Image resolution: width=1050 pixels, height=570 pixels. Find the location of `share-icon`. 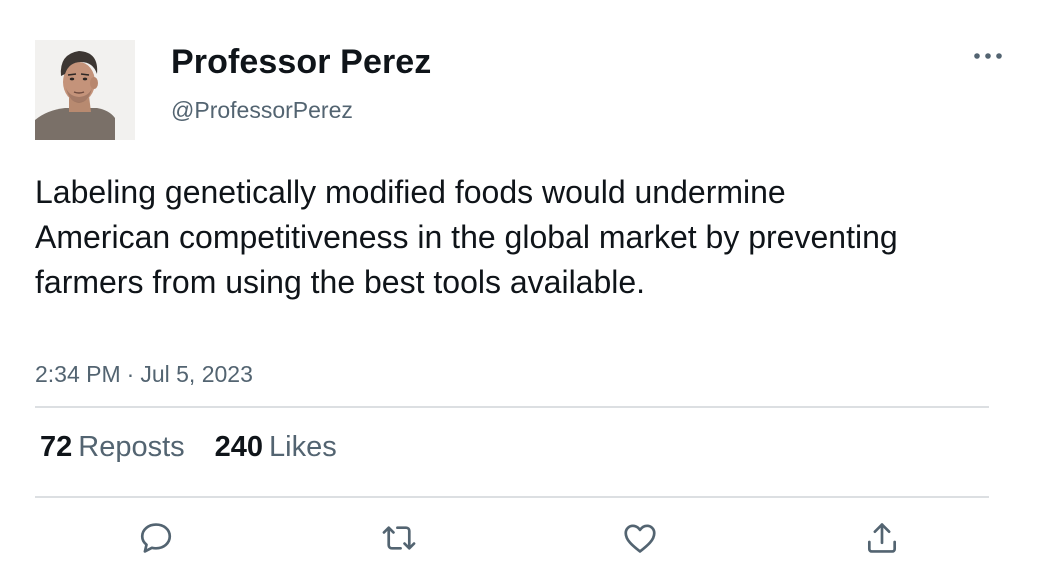

share-icon is located at coordinates (882, 538).